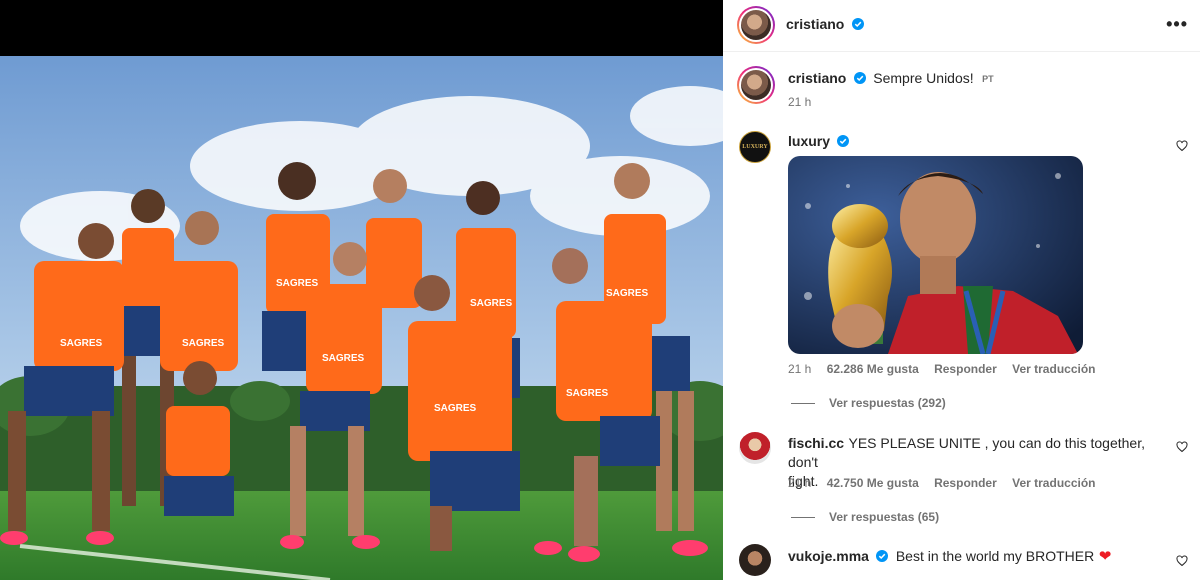 This screenshot has width=1200, height=580. Describe the element at coordinates (923, 78) in the screenshot. I see `caption-text: Sempre Unidos!` at that location.